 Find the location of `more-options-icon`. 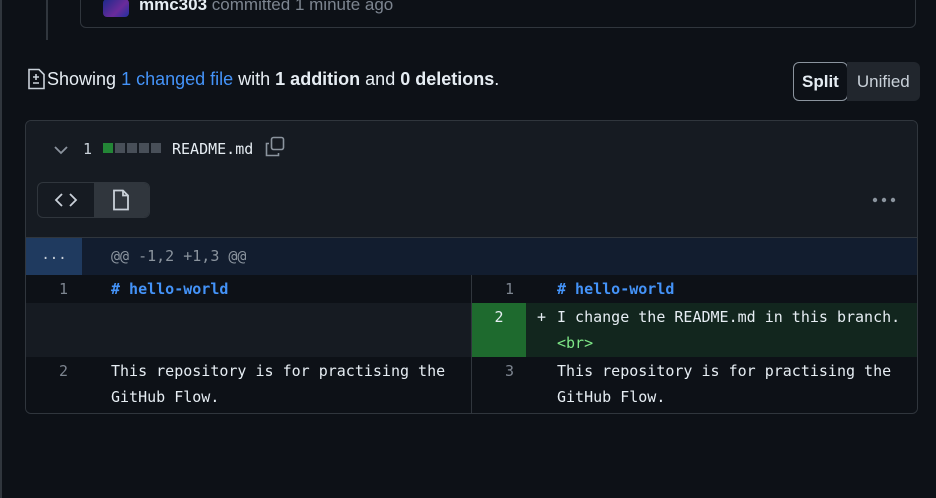

more-options-icon is located at coordinates (884, 200).